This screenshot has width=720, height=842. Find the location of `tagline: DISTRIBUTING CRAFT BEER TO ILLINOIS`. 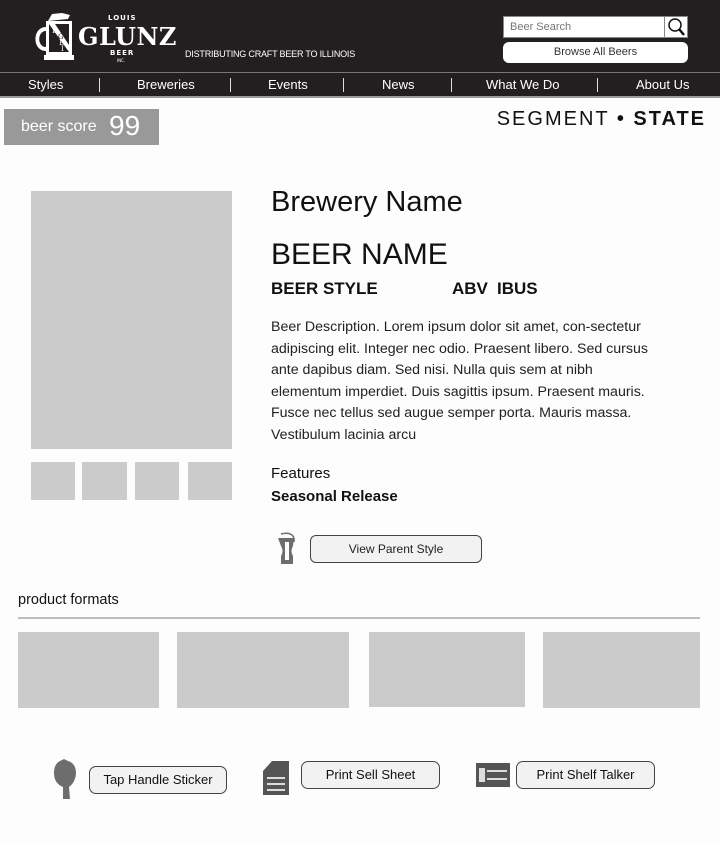

tagline: DISTRIBUTING CRAFT BEER TO ILLINOIS is located at coordinates (270, 54).